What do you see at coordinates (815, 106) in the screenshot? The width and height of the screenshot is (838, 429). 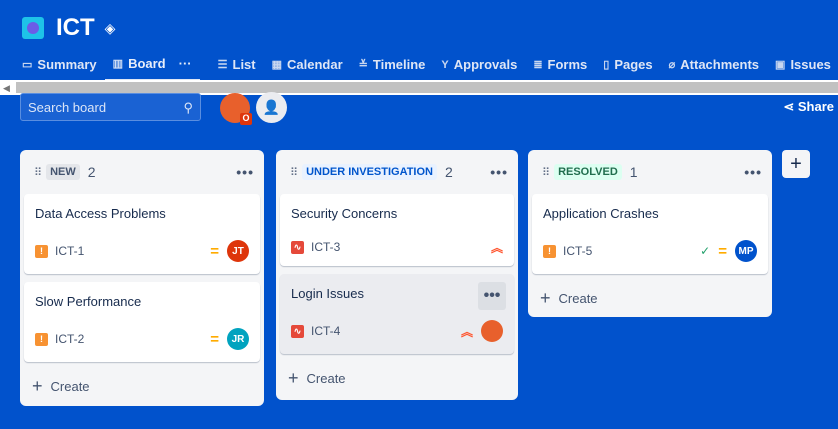 I see `share-label: Share` at bounding box center [815, 106].